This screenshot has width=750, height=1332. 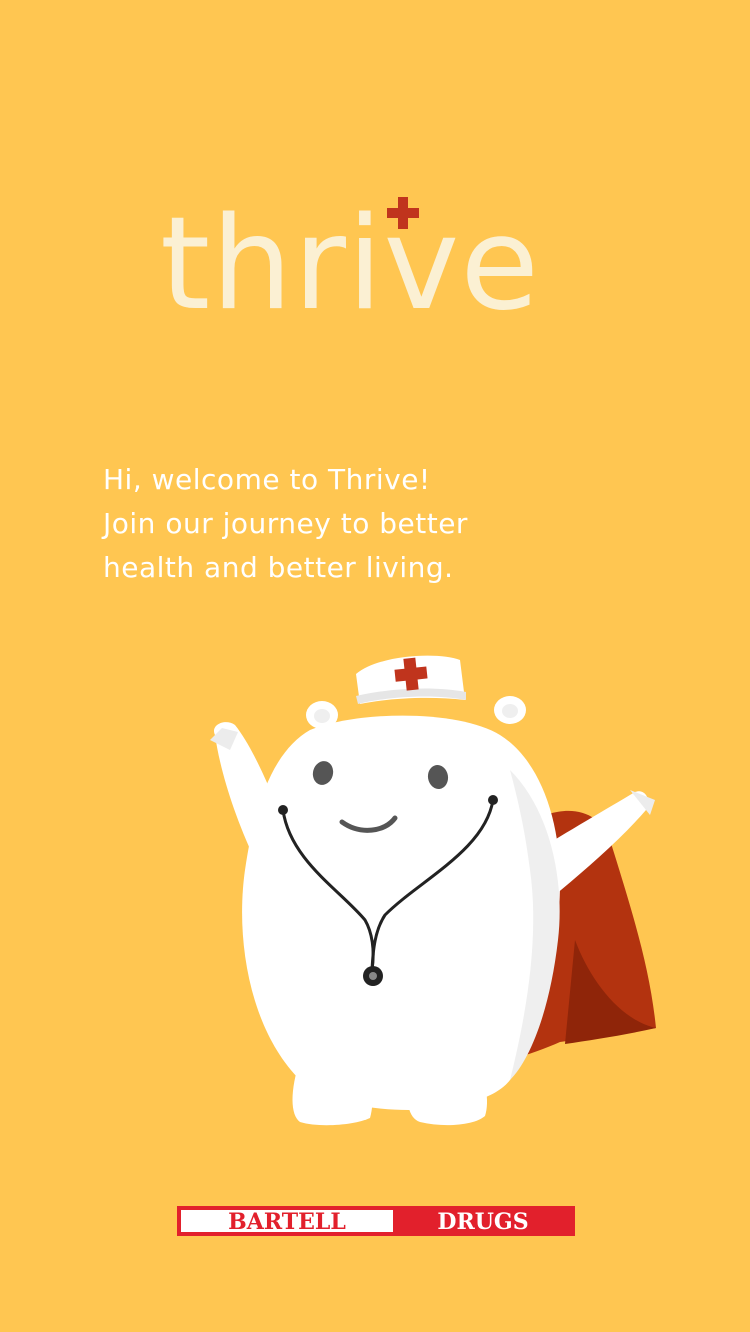 I want to click on welcome-line: health and better living., so click(x=278, y=567).